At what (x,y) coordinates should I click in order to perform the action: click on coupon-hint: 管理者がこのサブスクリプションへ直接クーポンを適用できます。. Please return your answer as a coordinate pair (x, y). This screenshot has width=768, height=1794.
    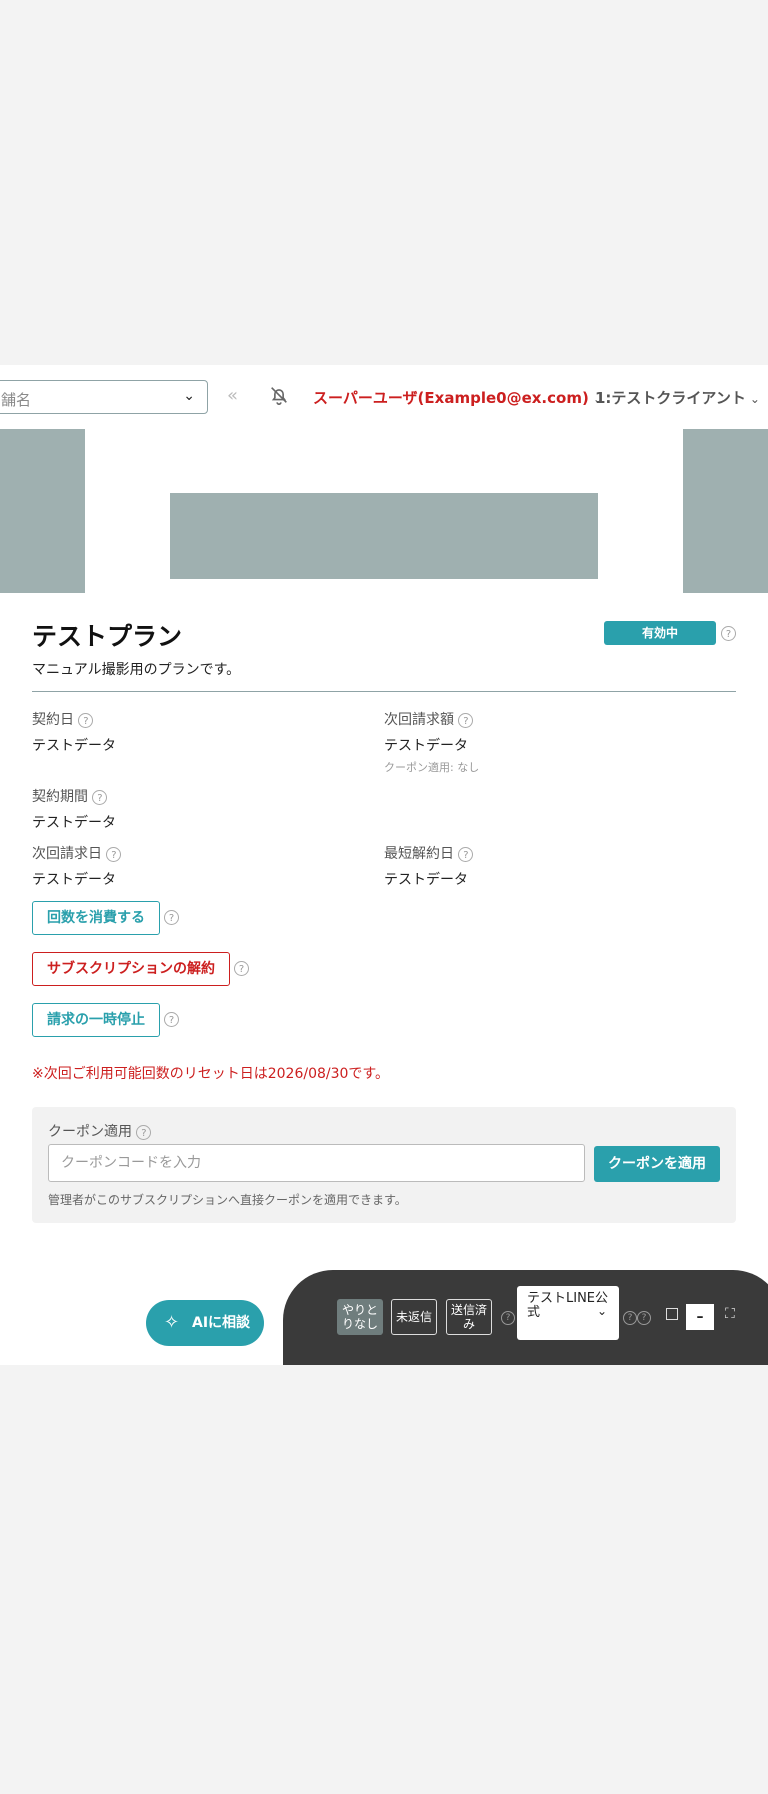
    Looking at the image, I should click on (227, 1200).